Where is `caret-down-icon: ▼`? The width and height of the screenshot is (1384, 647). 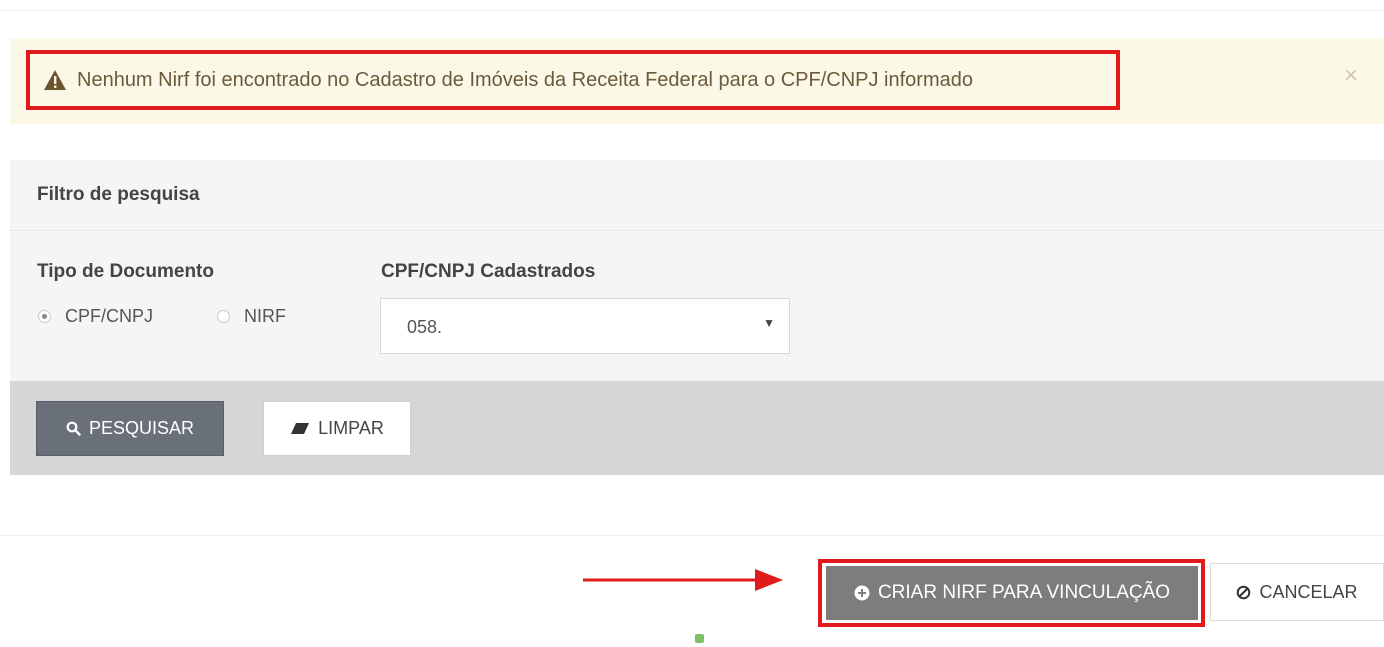 caret-down-icon: ▼ is located at coordinates (769, 323).